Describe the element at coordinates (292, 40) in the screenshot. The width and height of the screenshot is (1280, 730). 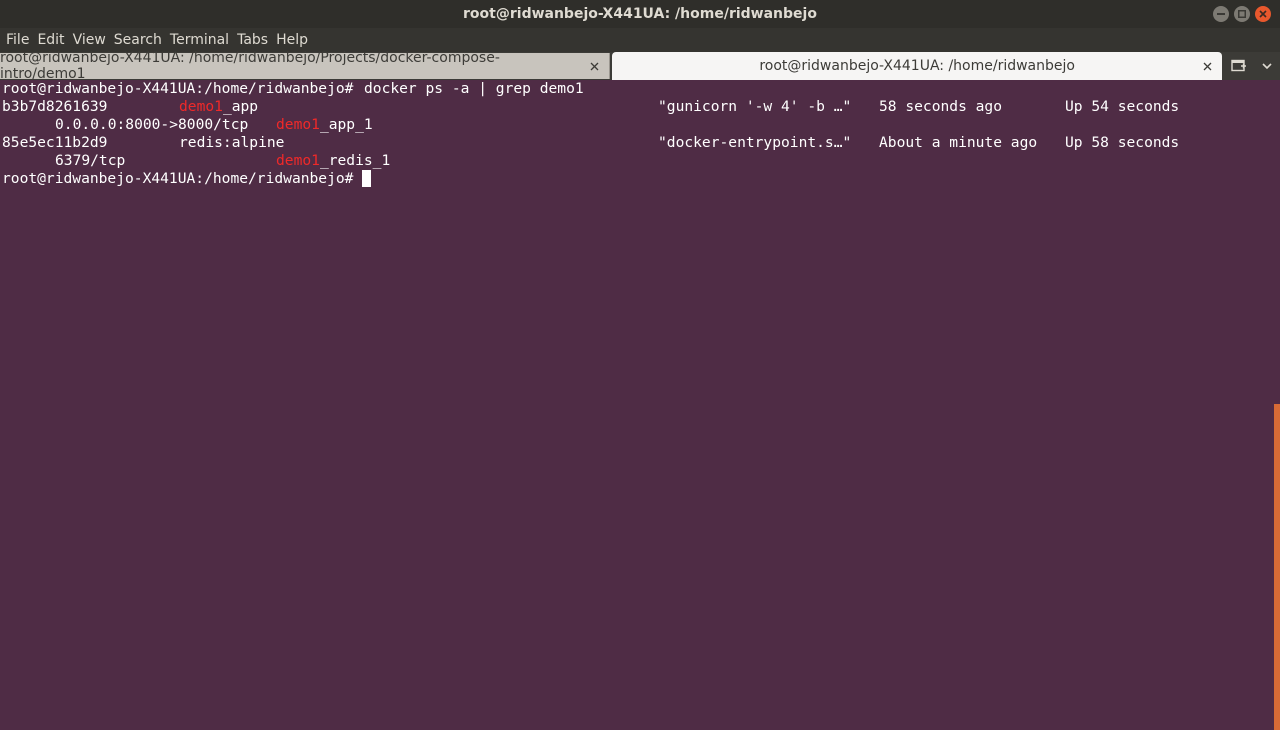
I see `menu-help: Help` at that location.